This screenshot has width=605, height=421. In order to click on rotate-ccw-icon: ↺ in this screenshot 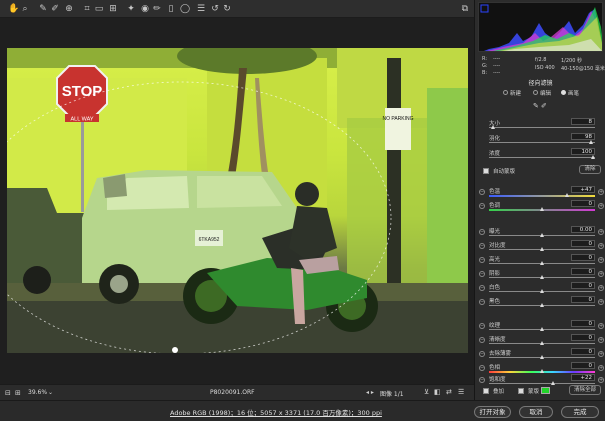, I will do `click(215, 9)`.